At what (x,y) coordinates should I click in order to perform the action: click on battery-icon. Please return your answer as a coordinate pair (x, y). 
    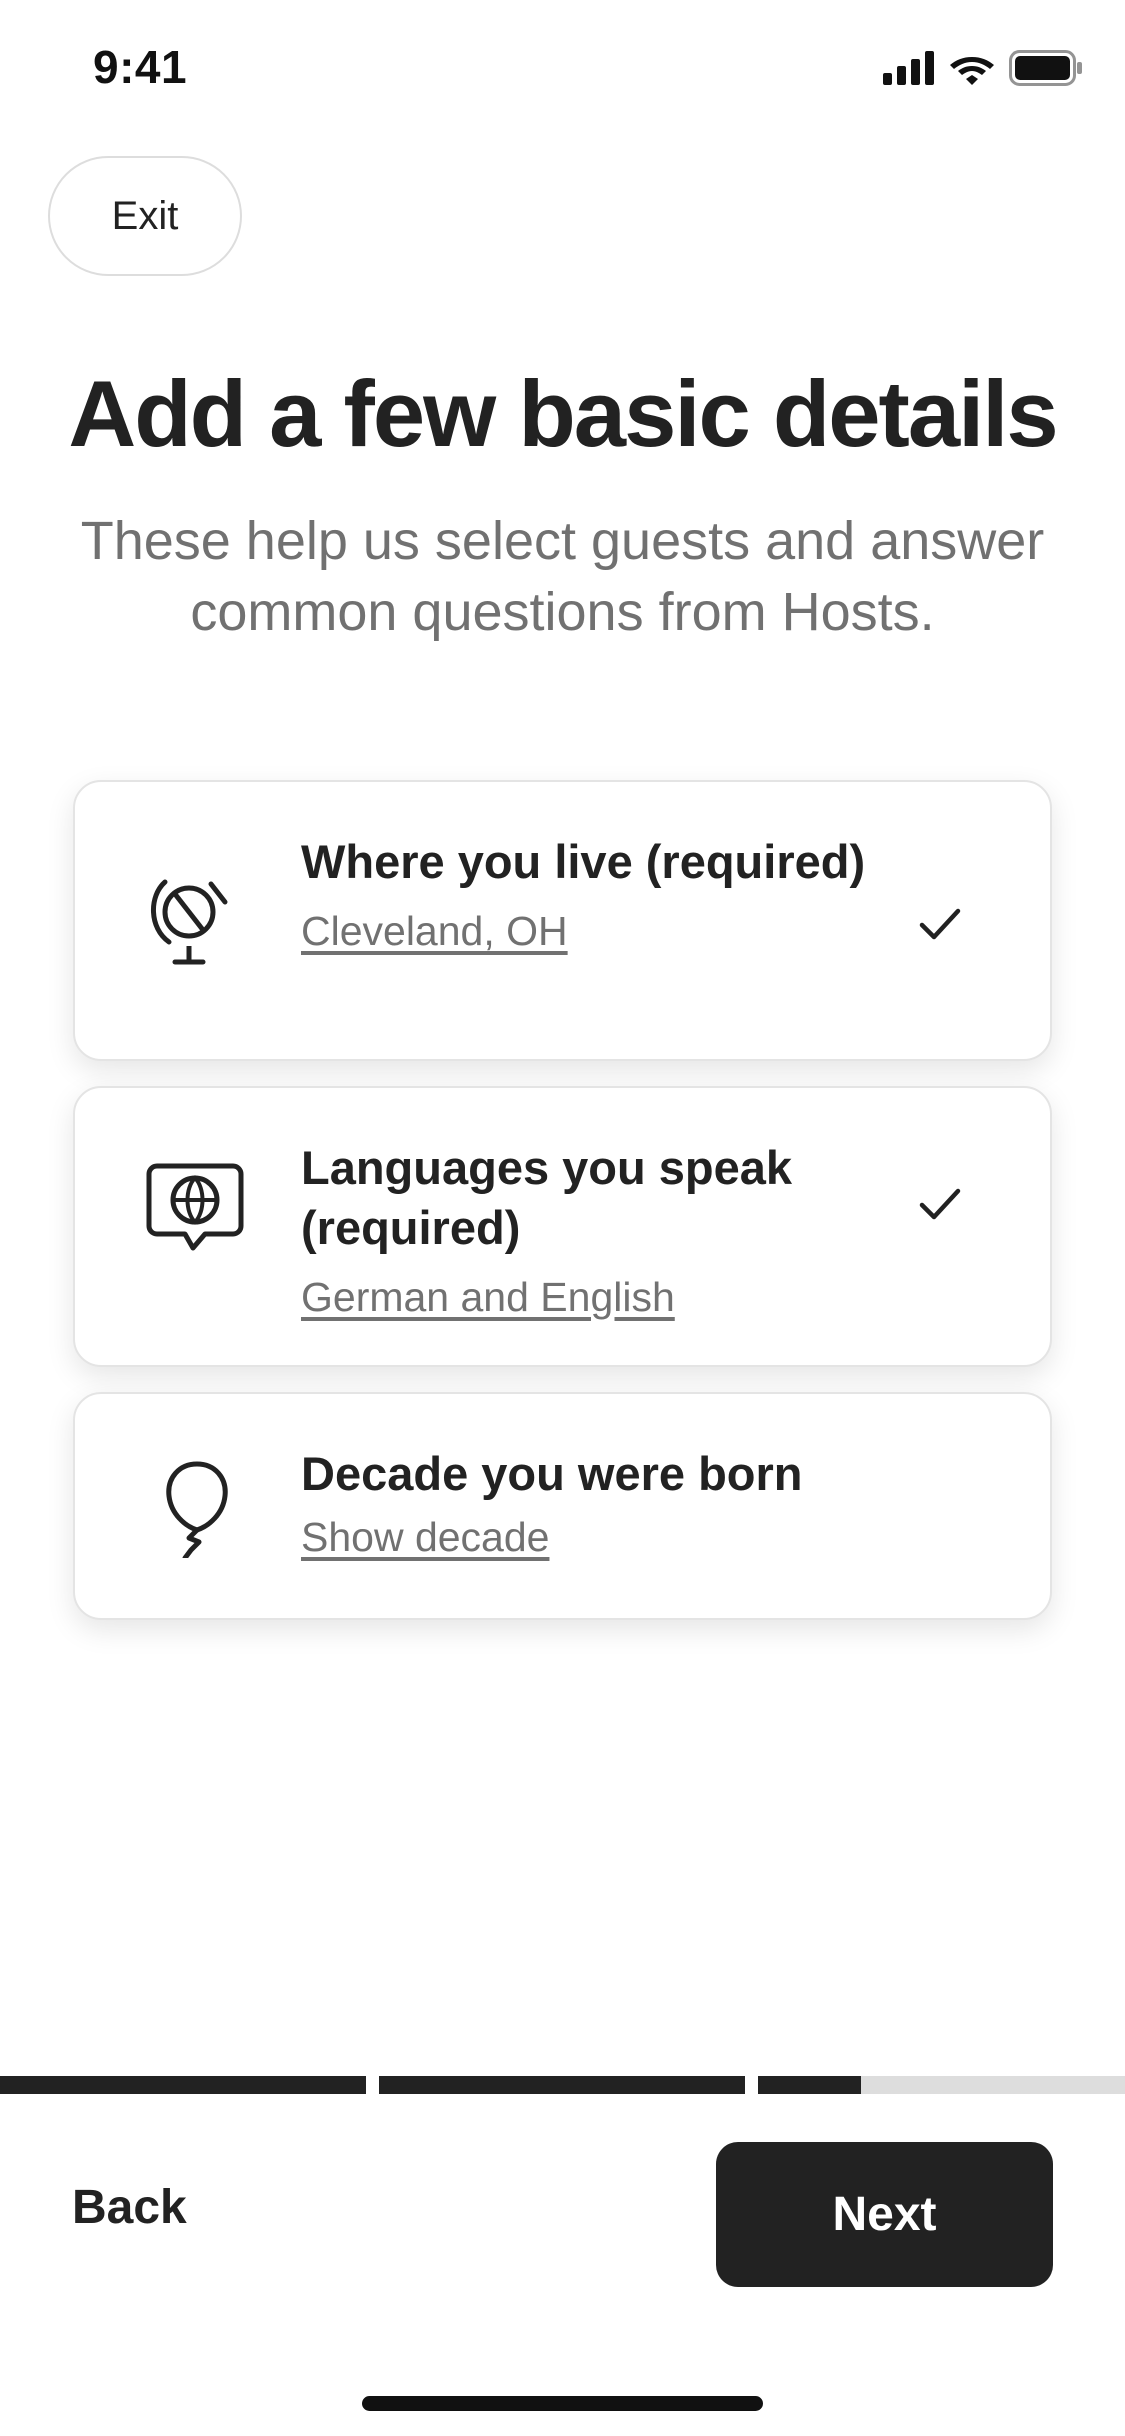
    Looking at the image, I should click on (1045, 68).